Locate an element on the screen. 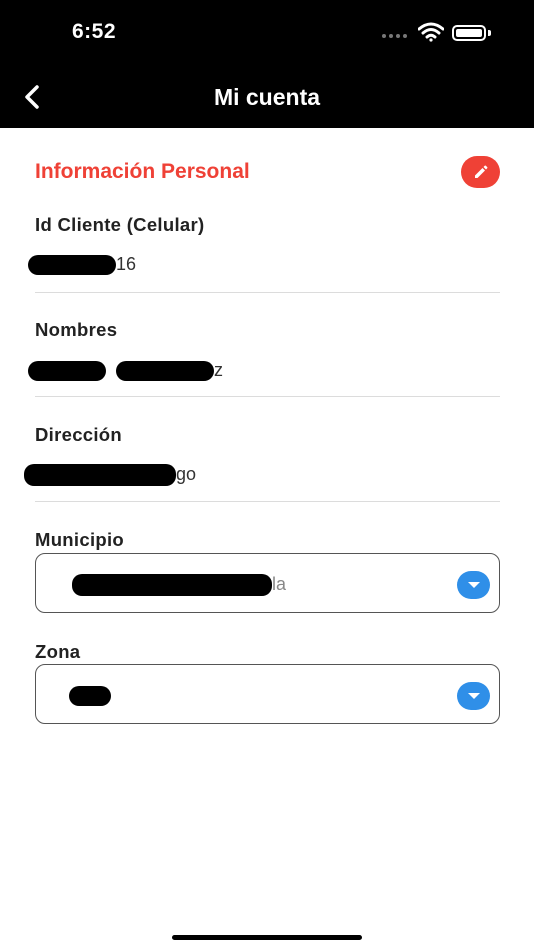 Image resolution: width=534 pixels, height=950 pixels. municipio-selected-value: la is located at coordinates (179, 585).